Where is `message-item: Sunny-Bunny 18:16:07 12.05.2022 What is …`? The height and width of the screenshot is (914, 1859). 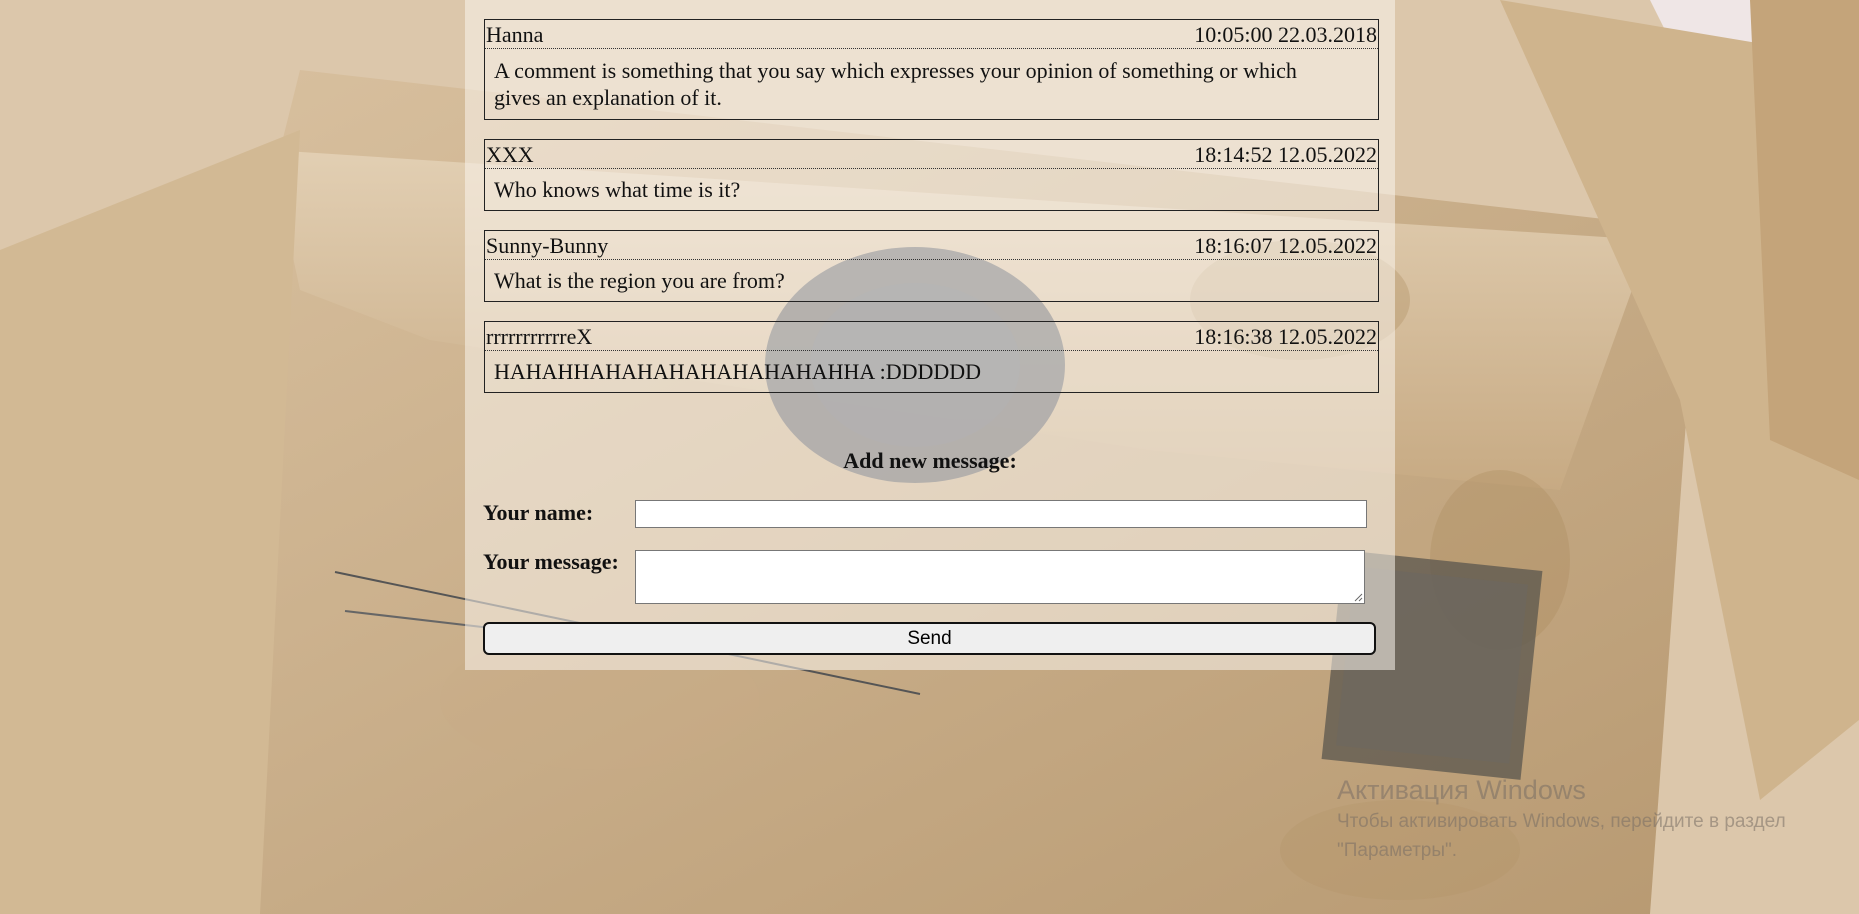
message-item: Sunny-Bunny 18:16:07 12.05.2022 What is … is located at coordinates (931, 266).